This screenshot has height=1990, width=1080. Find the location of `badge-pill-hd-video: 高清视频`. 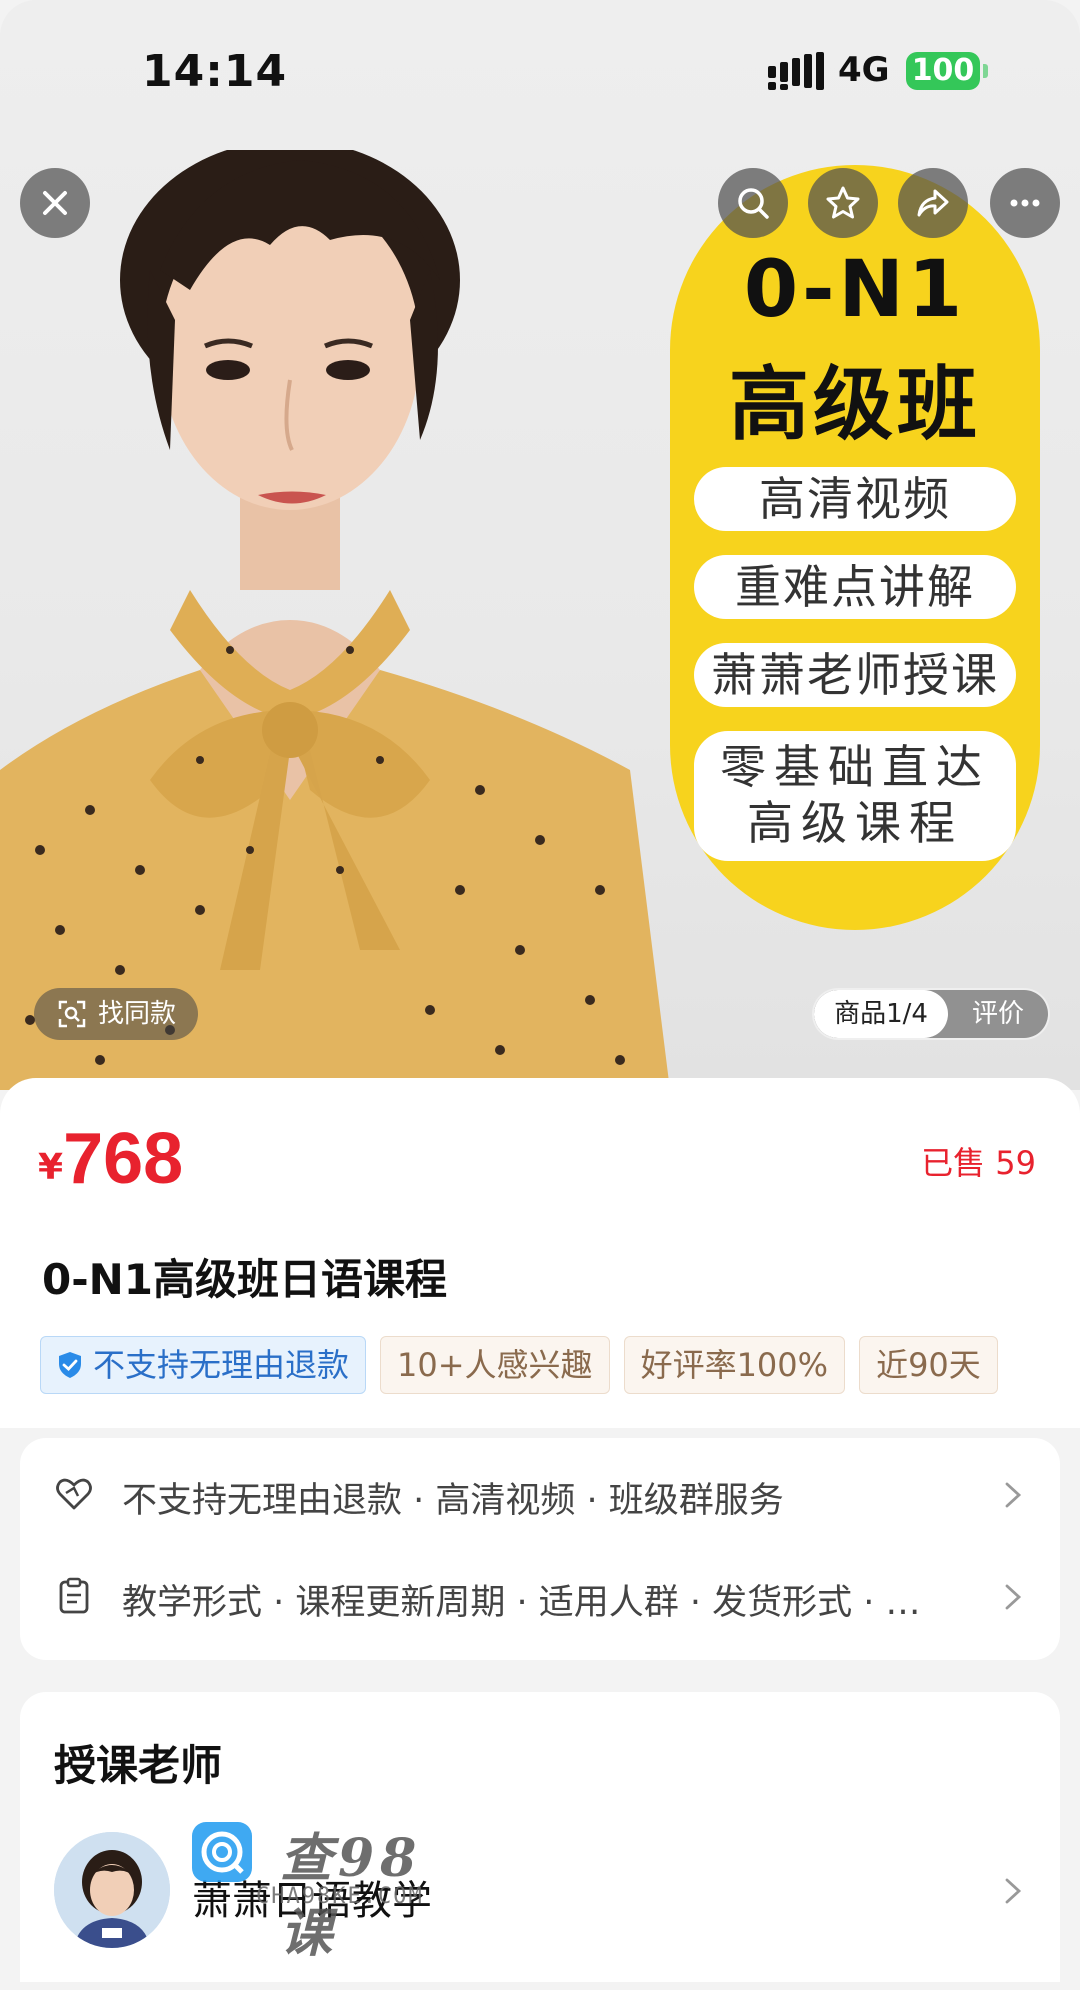

badge-pill-hd-video: 高清视频 is located at coordinates (855, 499).